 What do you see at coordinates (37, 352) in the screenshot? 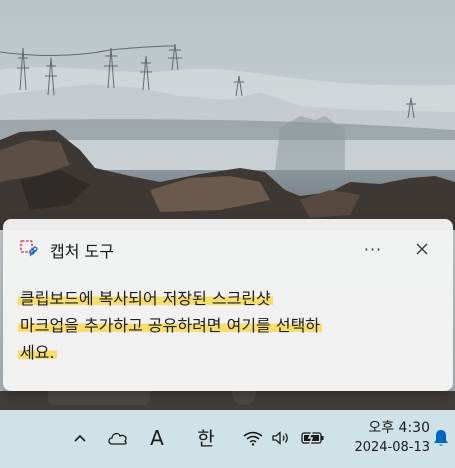
I see `message-line-3: 세요.` at bounding box center [37, 352].